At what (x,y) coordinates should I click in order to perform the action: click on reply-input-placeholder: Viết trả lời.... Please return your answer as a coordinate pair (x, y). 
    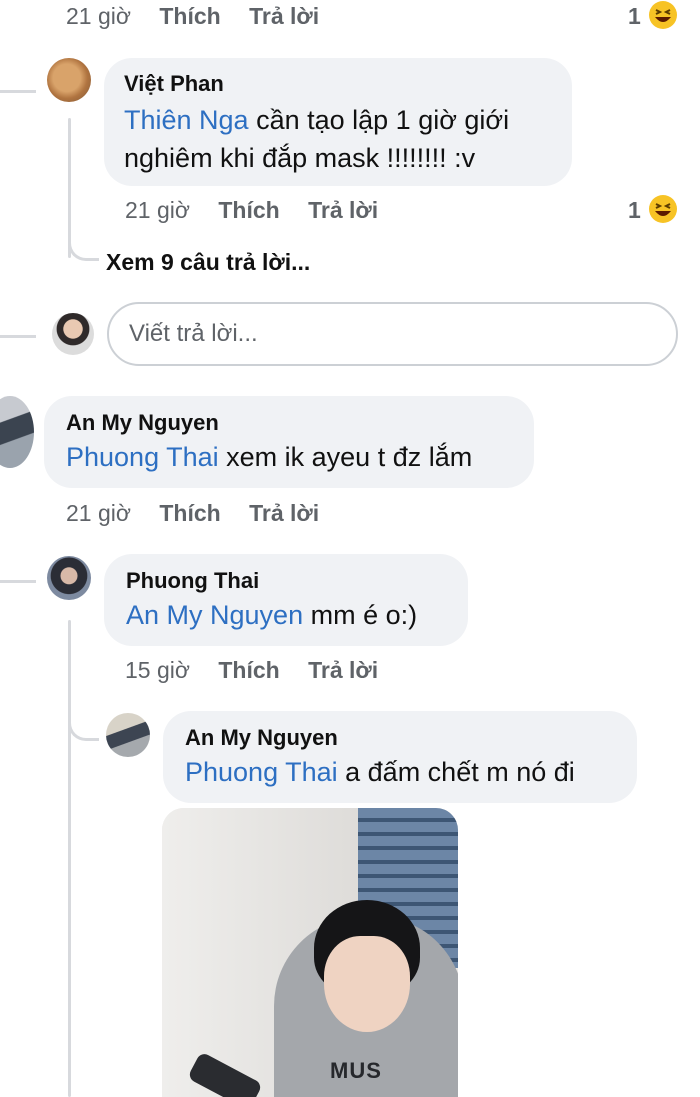
    Looking at the image, I should click on (193, 333).